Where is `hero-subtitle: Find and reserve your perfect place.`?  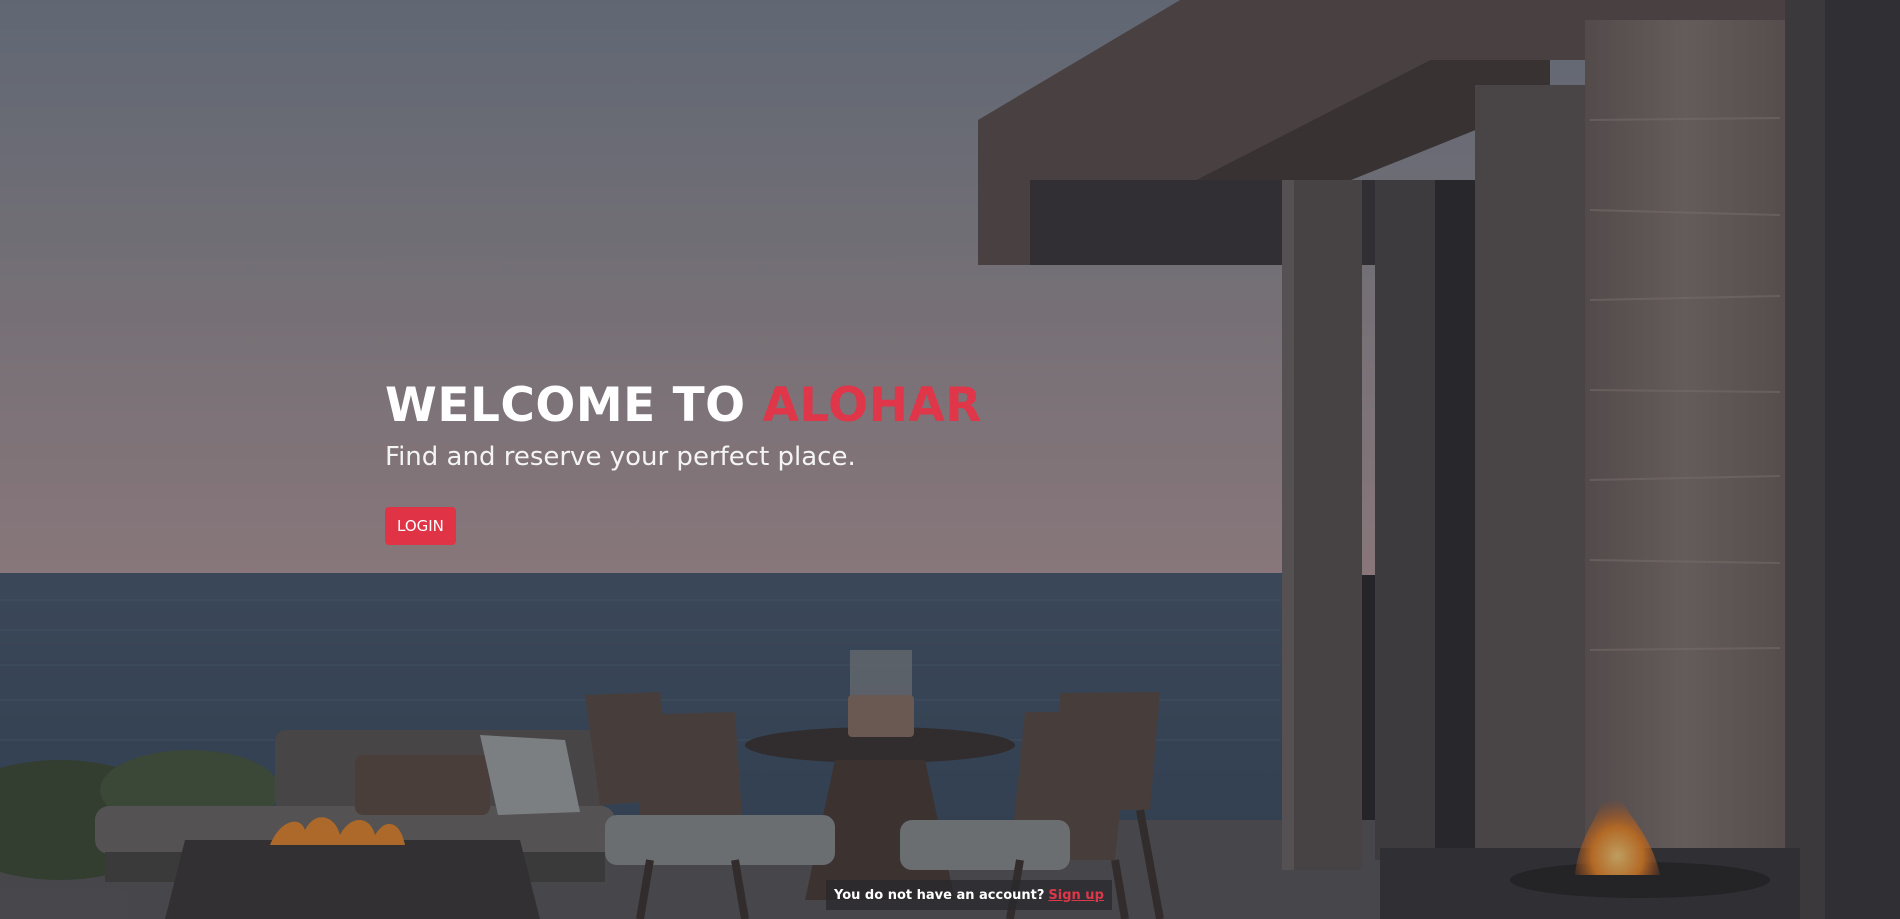
hero-subtitle: Find and reserve your perfect place. is located at coordinates (620, 457).